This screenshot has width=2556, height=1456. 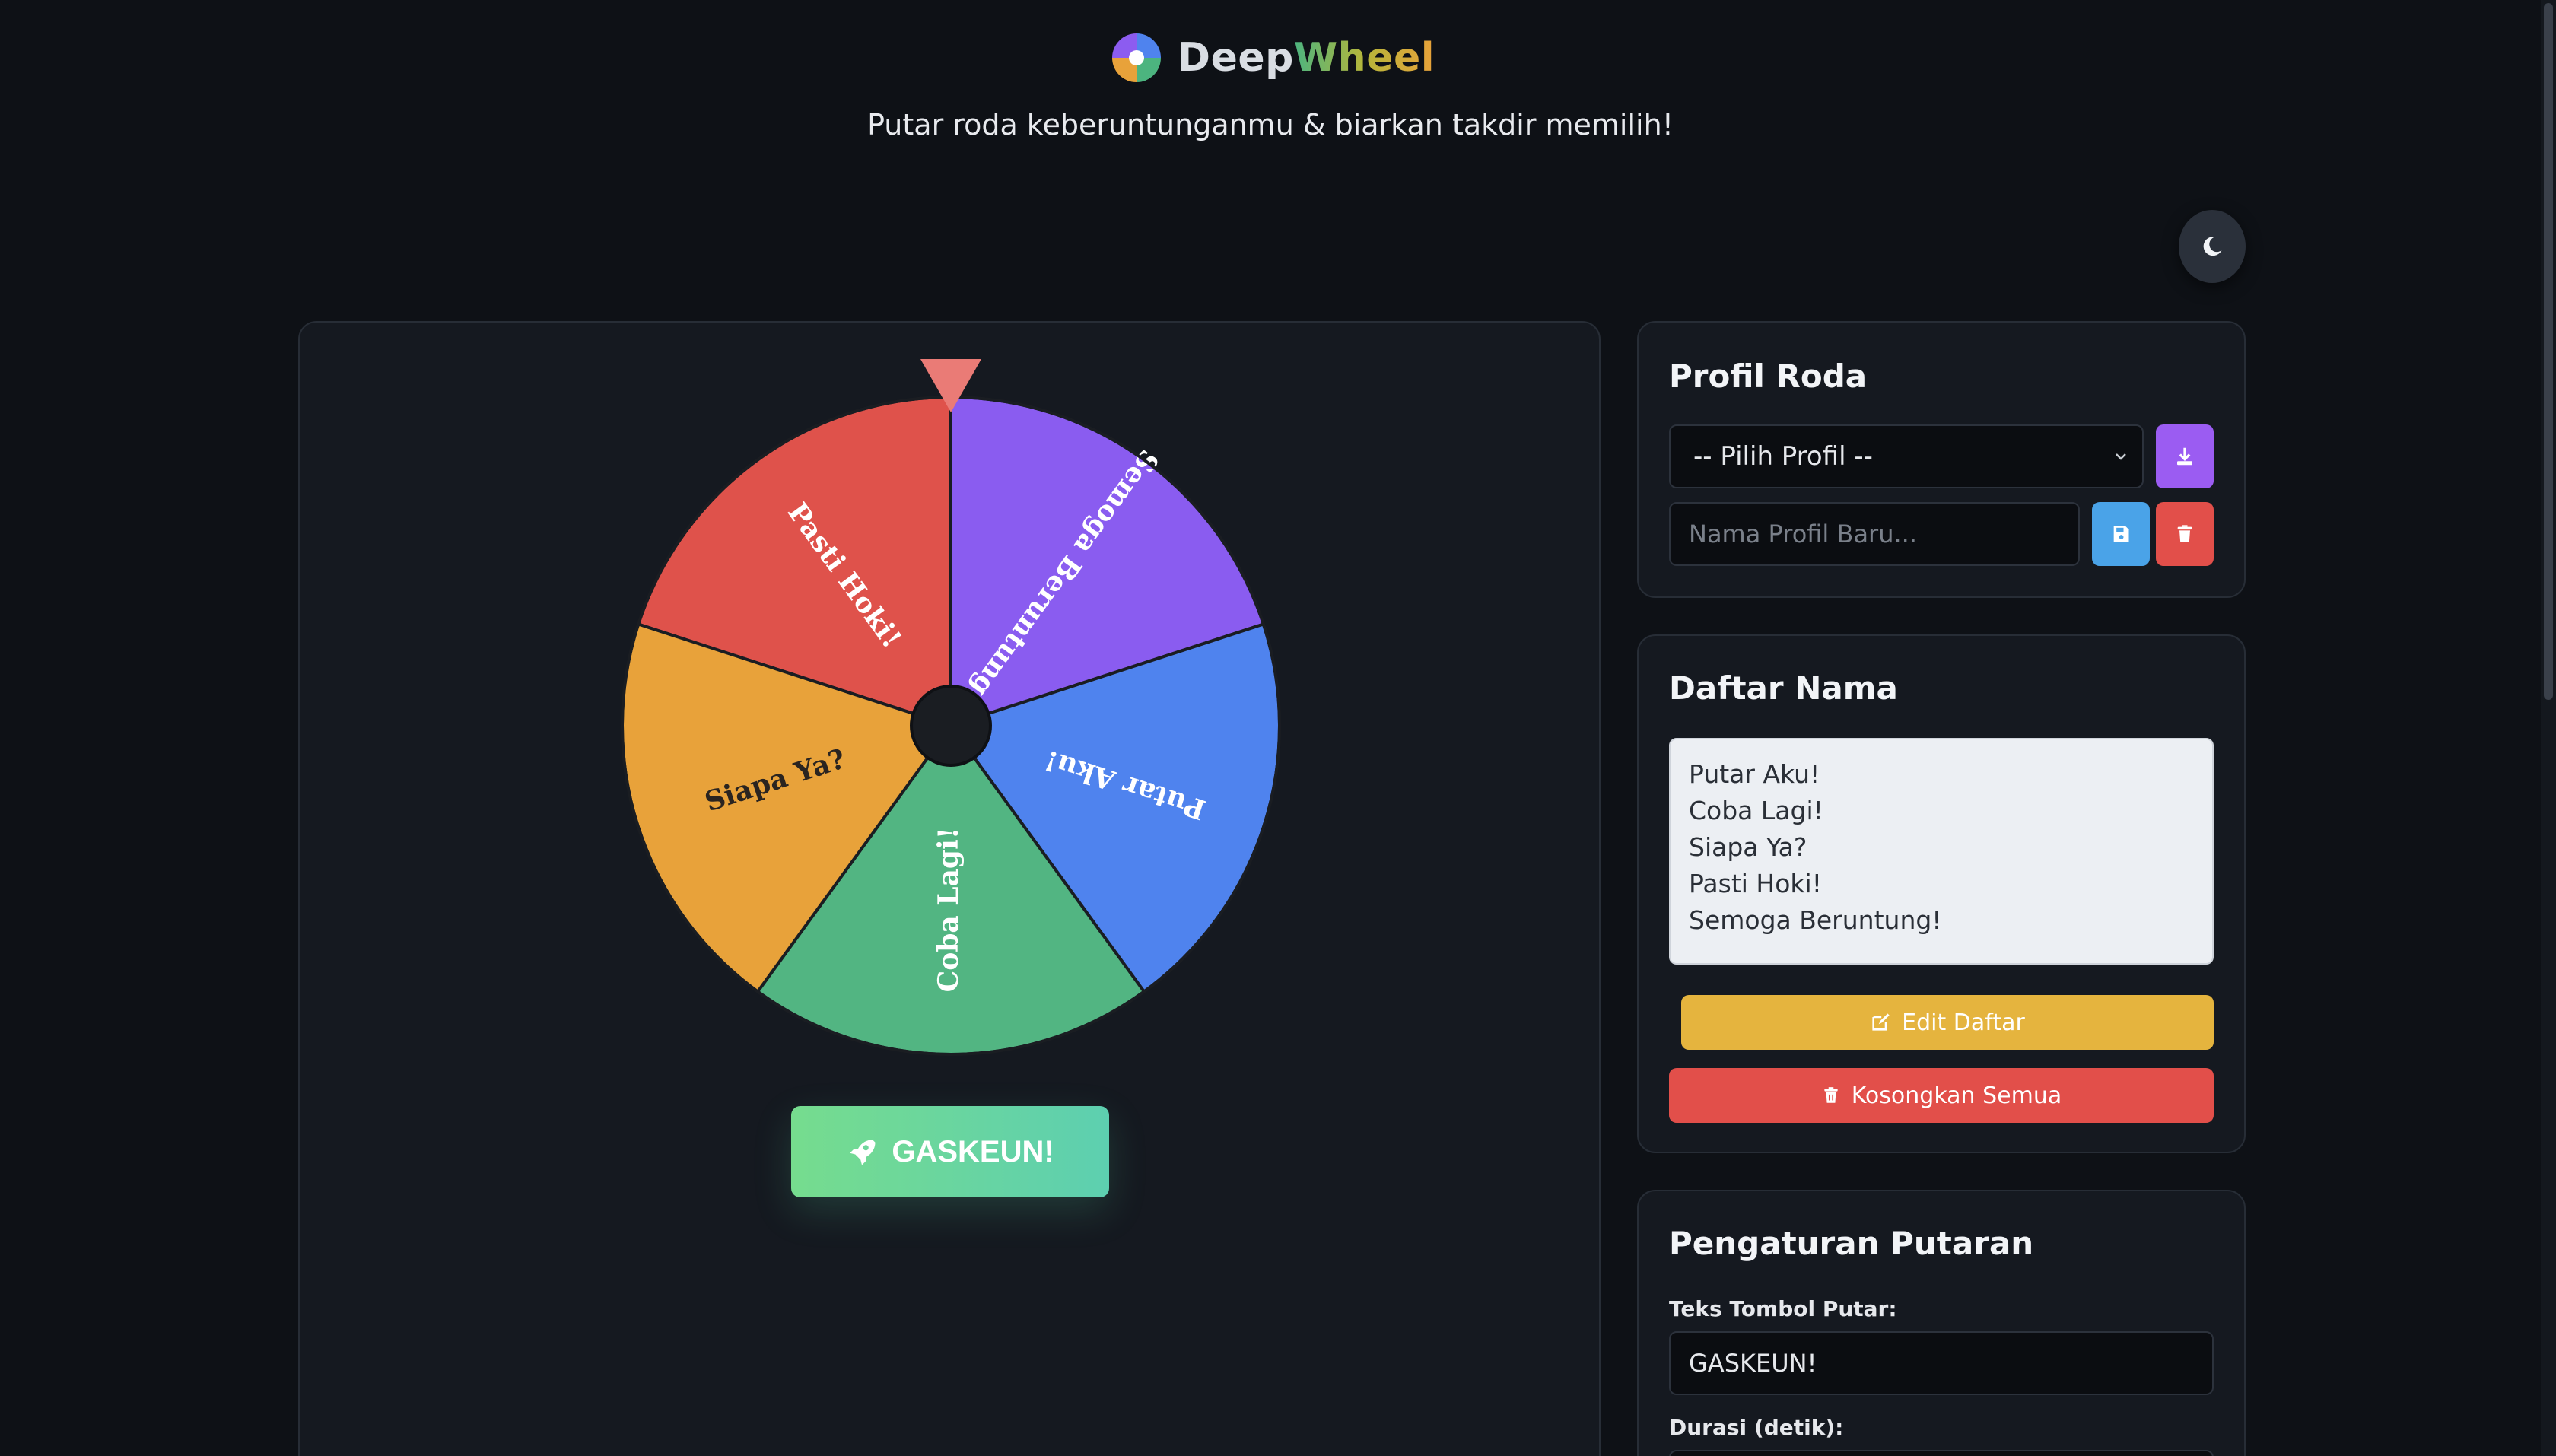 I want to click on profile-card-title: Profil Roda, so click(x=1768, y=376).